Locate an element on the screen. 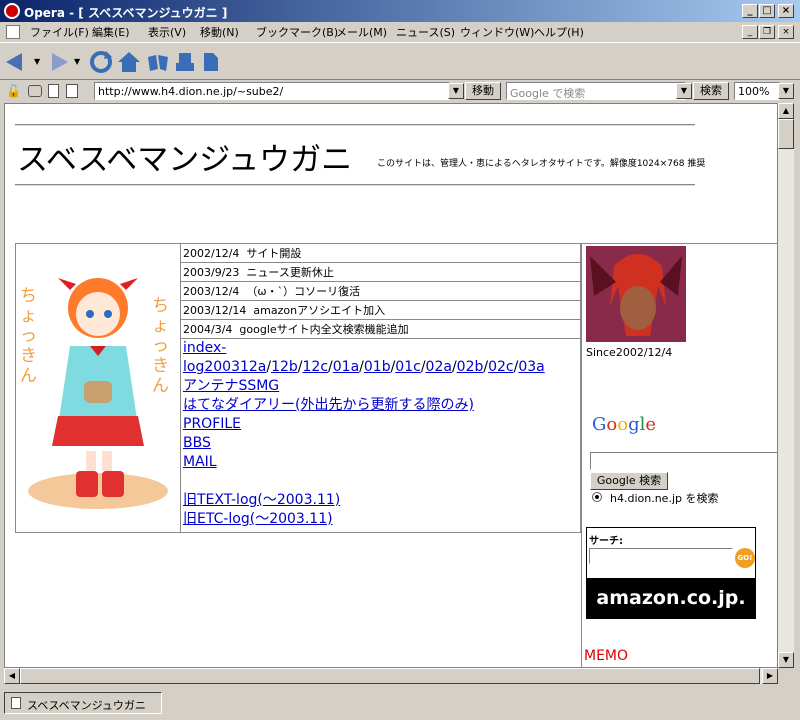 The image size is (800, 720). amazon-search-input is located at coordinates (661, 556).